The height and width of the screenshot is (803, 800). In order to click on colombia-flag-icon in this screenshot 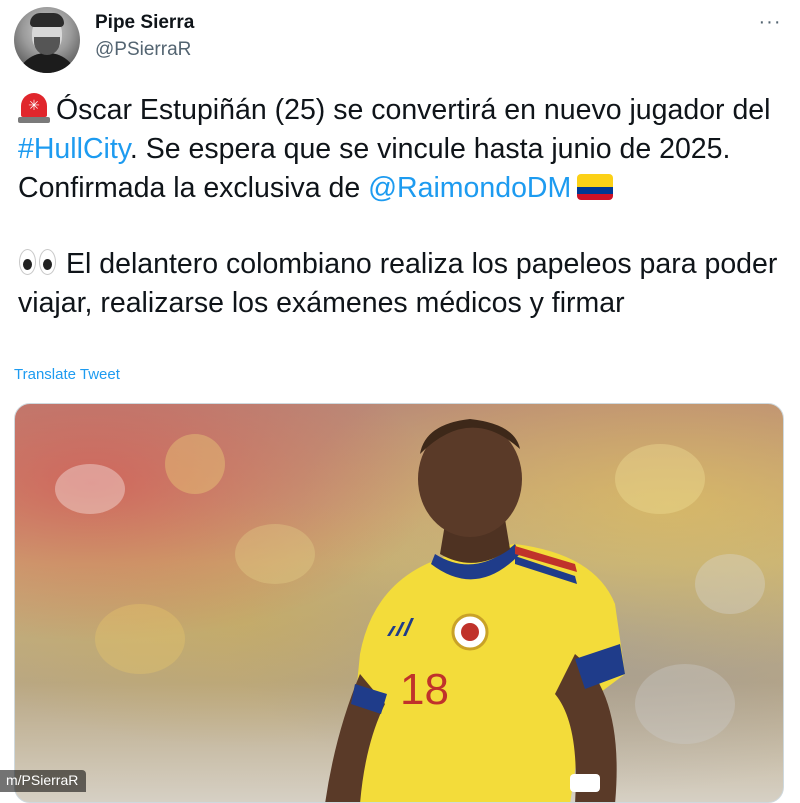, I will do `click(595, 187)`.